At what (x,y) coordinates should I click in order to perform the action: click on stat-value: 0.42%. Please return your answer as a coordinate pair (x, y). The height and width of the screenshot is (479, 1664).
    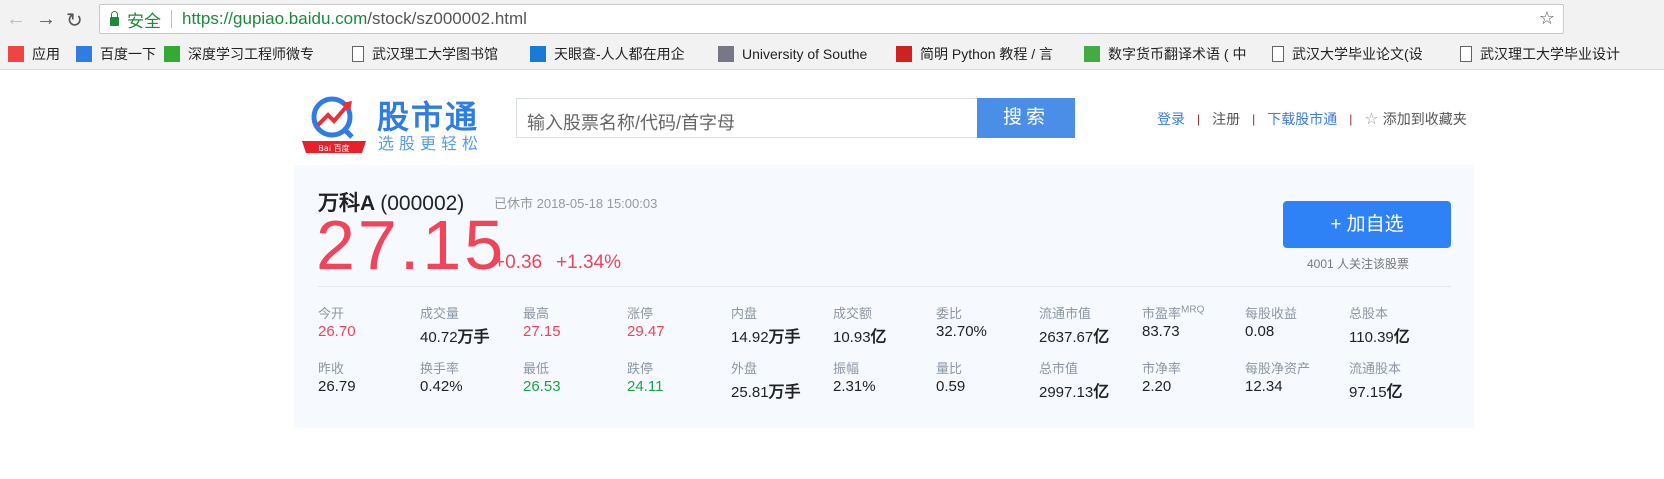
    Looking at the image, I should click on (470, 386).